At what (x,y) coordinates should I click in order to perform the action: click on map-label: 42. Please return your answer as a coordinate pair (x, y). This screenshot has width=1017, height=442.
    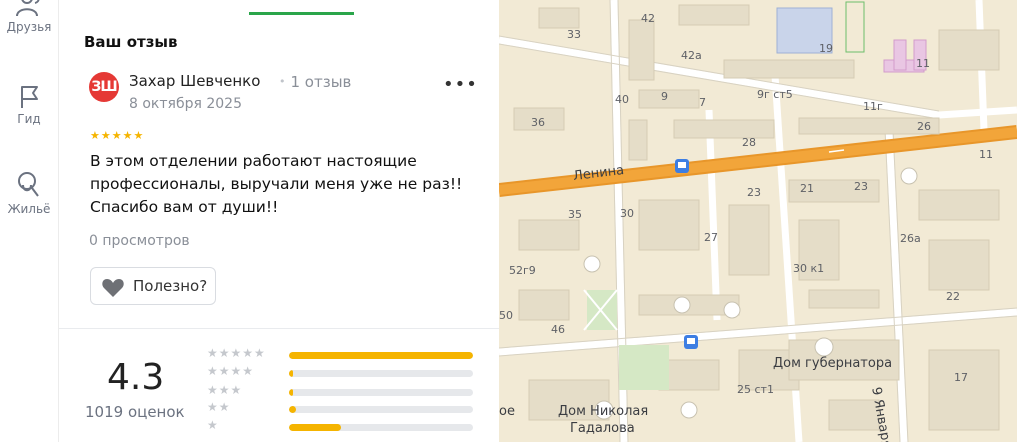
    Looking at the image, I should click on (648, 18).